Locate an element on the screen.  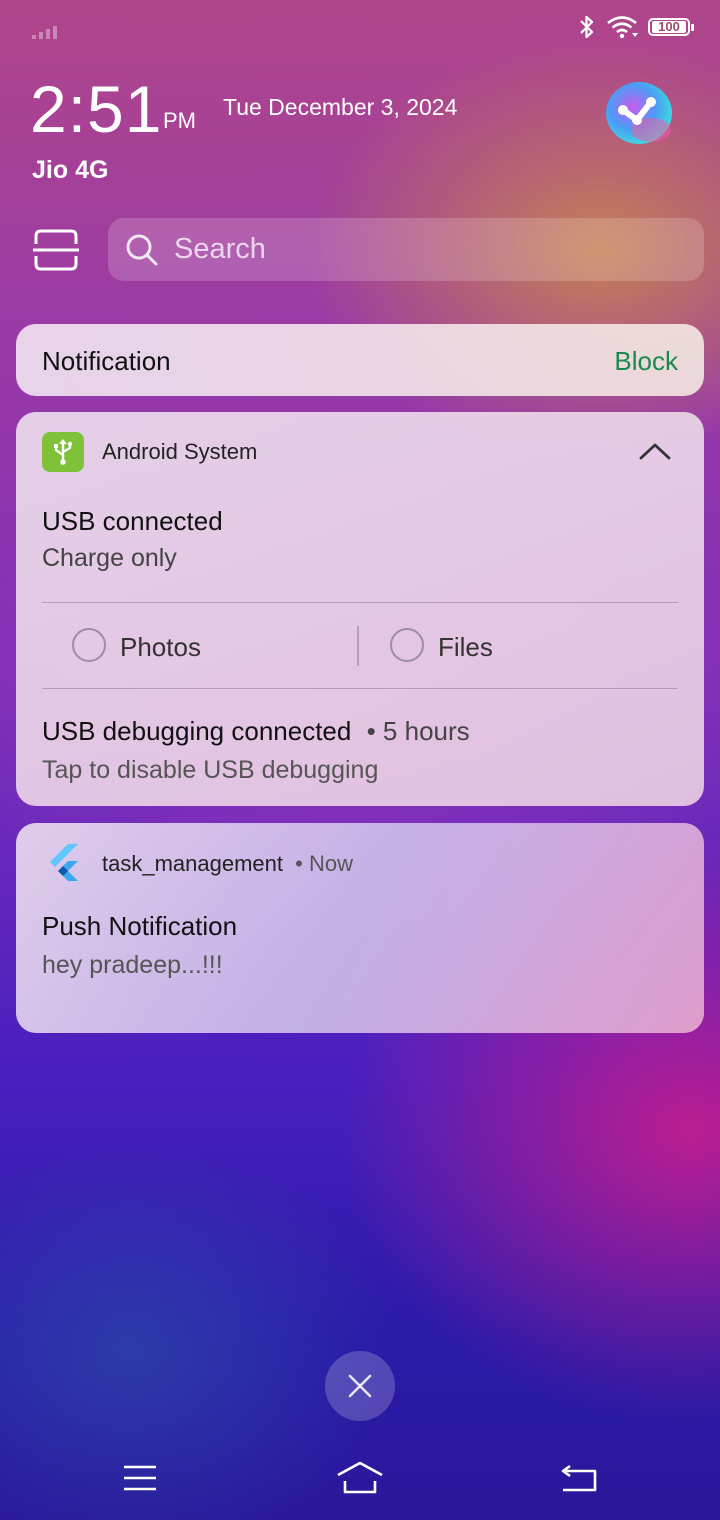
close-icon is located at coordinates (360, 1386).